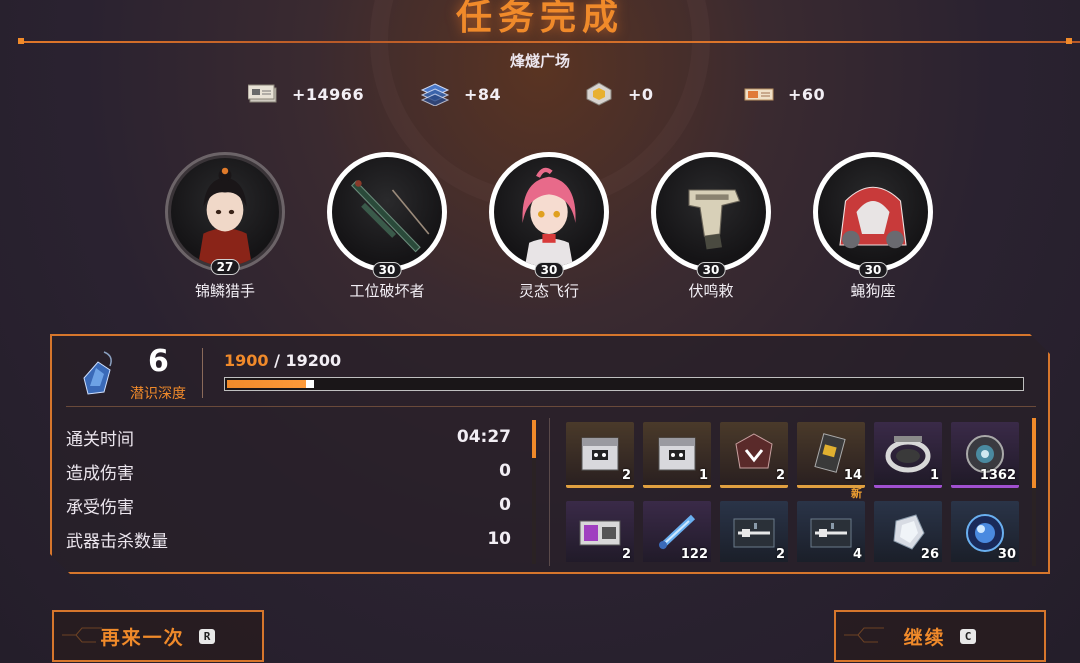 This screenshot has width=1080, height=663. Describe the element at coordinates (703, 475) in the screenshot. I see `item-count: 1` at that location.